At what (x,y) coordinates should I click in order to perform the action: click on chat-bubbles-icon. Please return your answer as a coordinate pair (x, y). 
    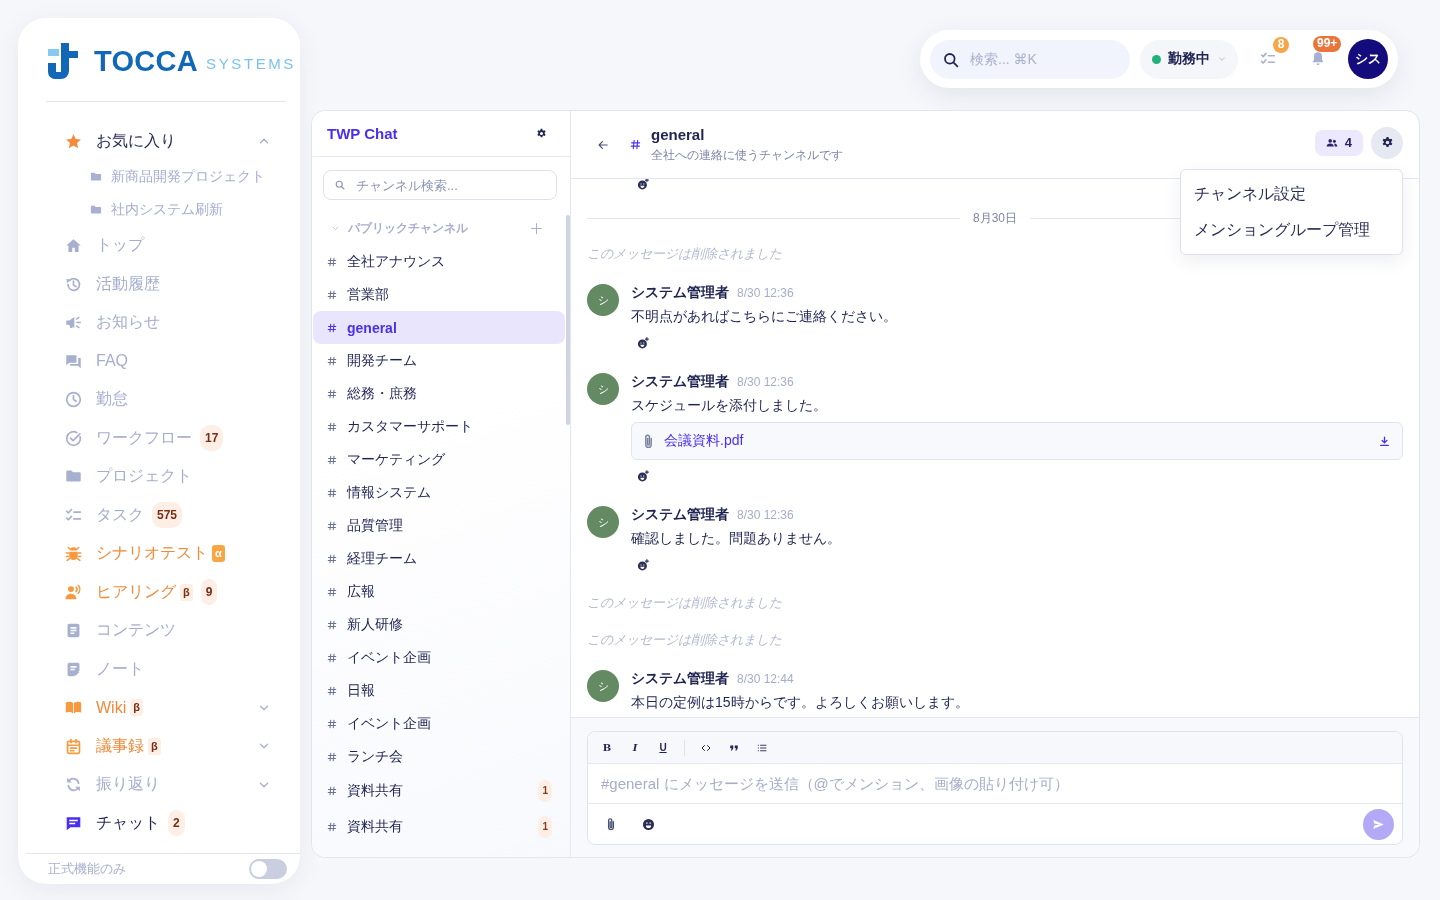
    Looking at the image, I should click on (73, 361).